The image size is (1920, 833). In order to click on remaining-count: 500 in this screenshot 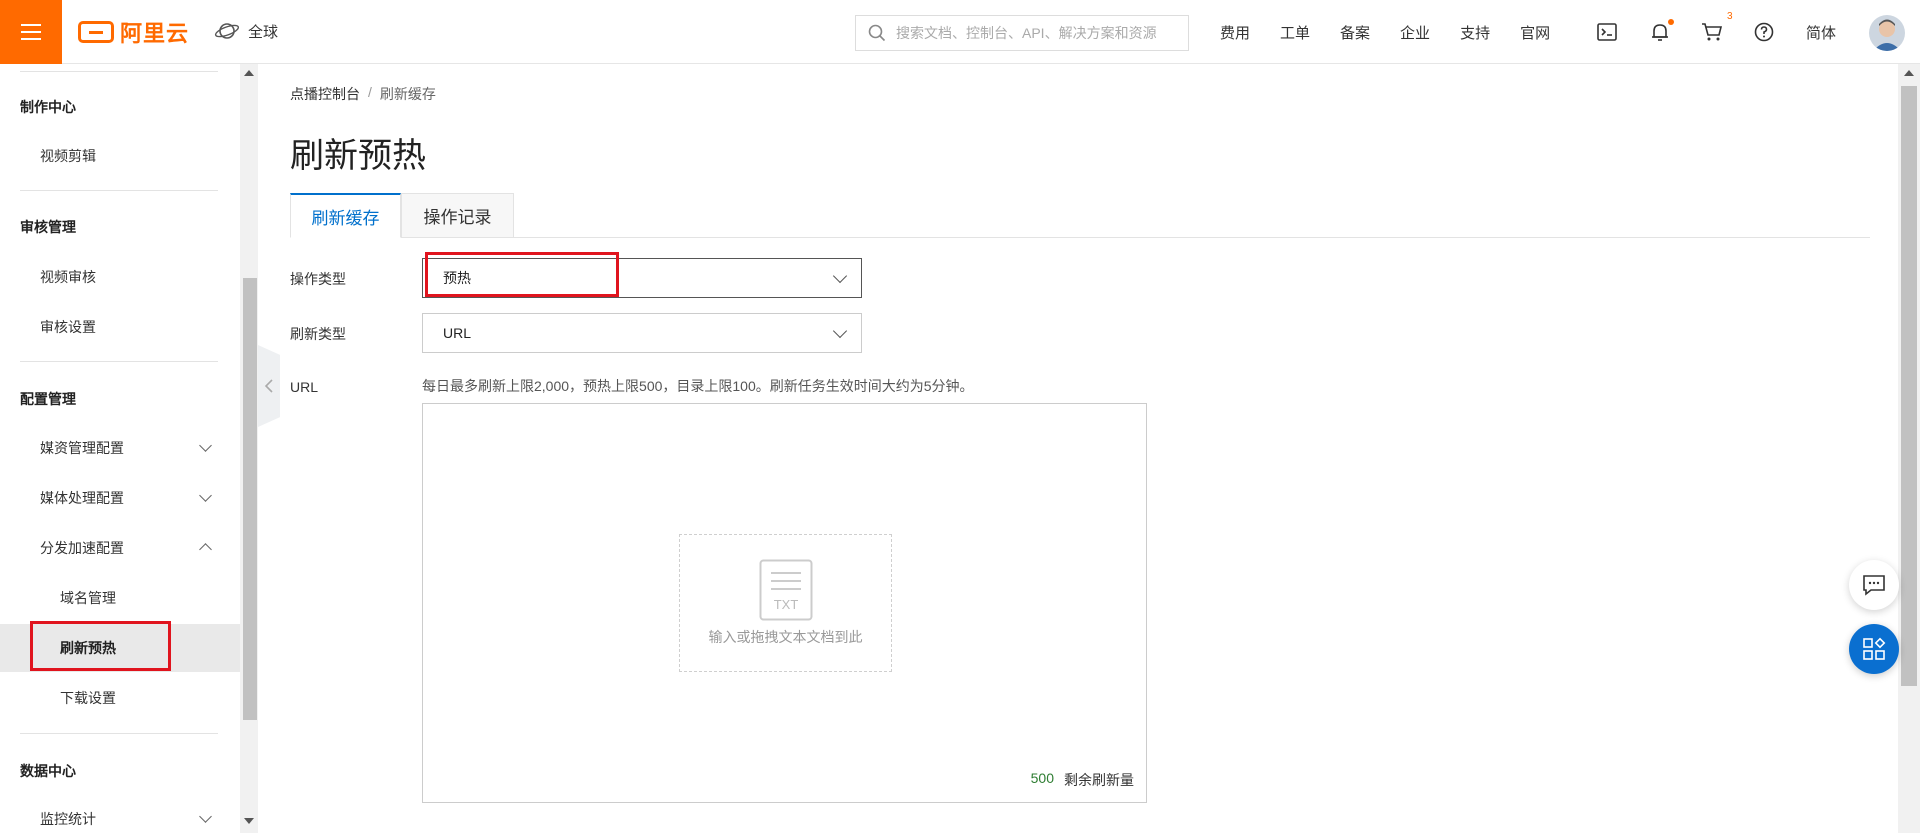, I will do `click(1042, 778)`.